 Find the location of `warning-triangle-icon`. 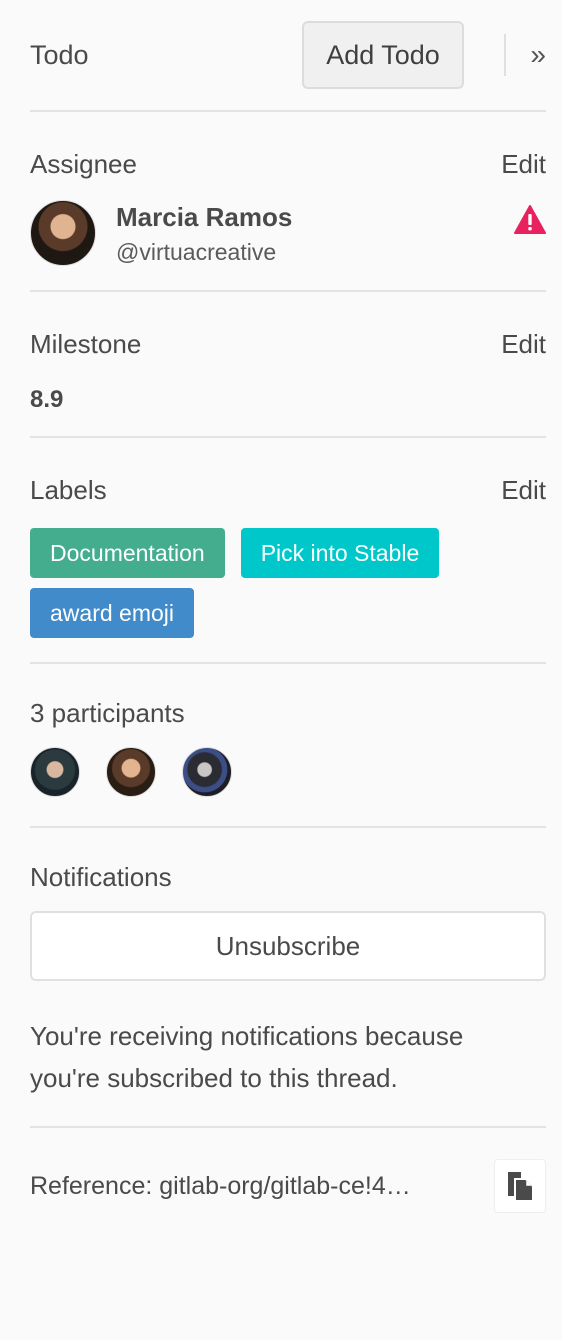

warning-triangle-icon is located at coordinates (530, 219).